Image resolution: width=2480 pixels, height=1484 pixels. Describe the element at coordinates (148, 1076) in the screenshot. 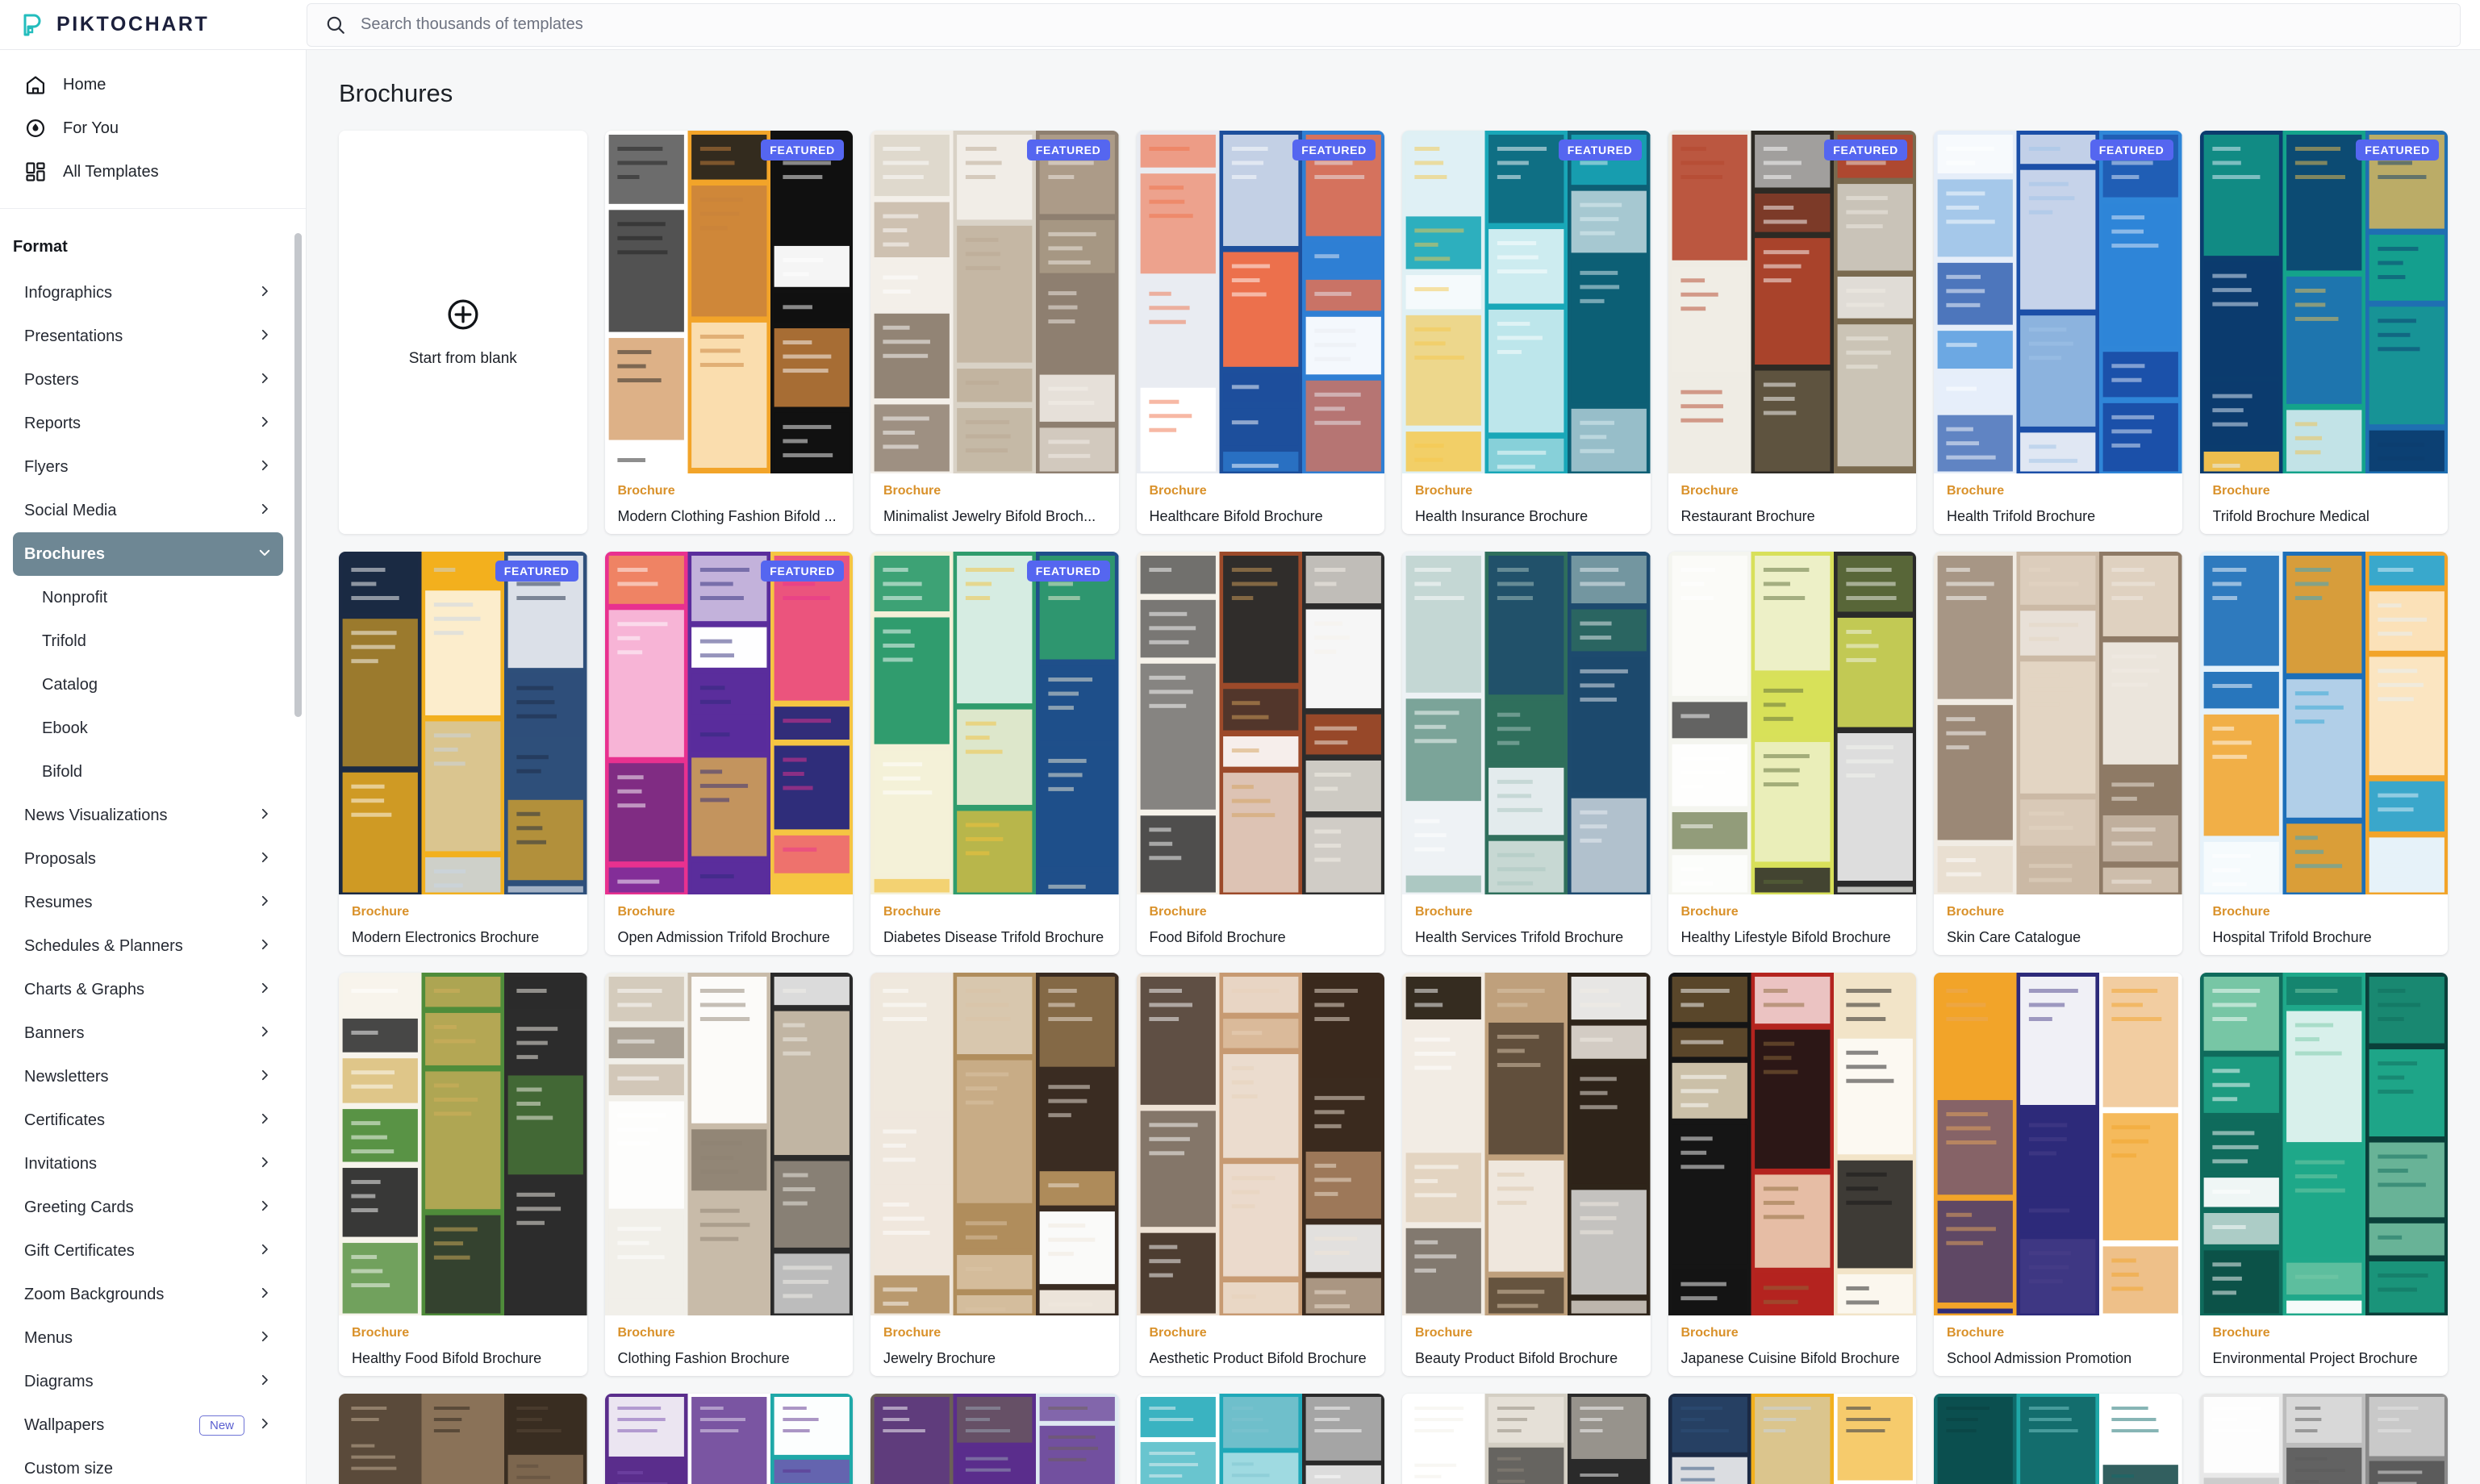

I see `sidebar-item-newsletters: Newsletters` at that location.